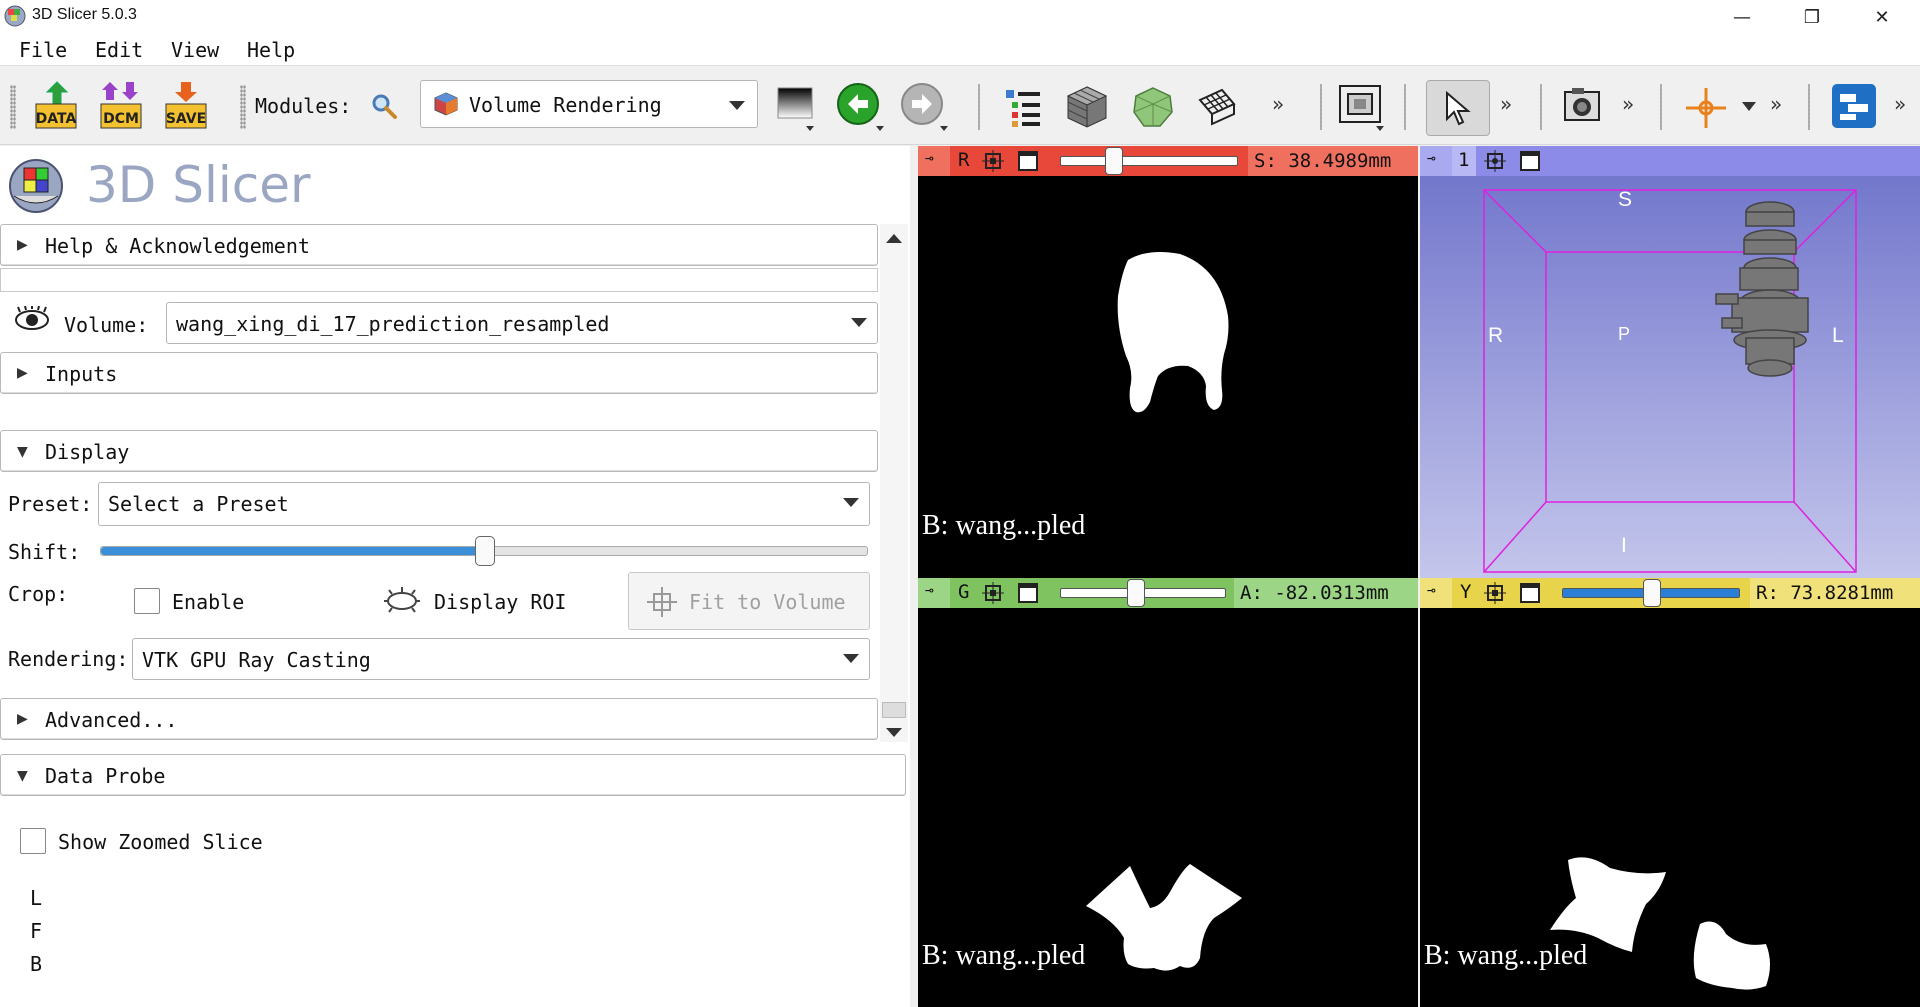 This screenshot has height=1007, width=1920. I want to click on menu-file: File, so click(43, 50).